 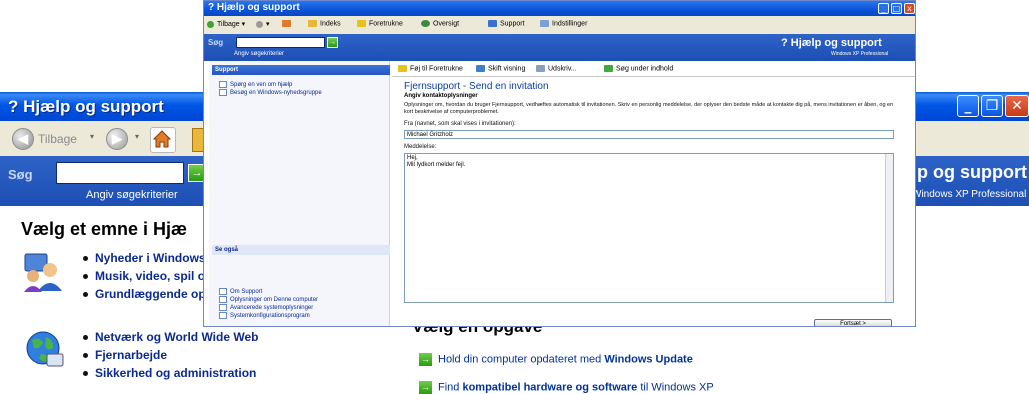 I want to click on panel-link-newsgroup: Besøg en Windows-nyhedsgruppe, so click(x=270, y=92).